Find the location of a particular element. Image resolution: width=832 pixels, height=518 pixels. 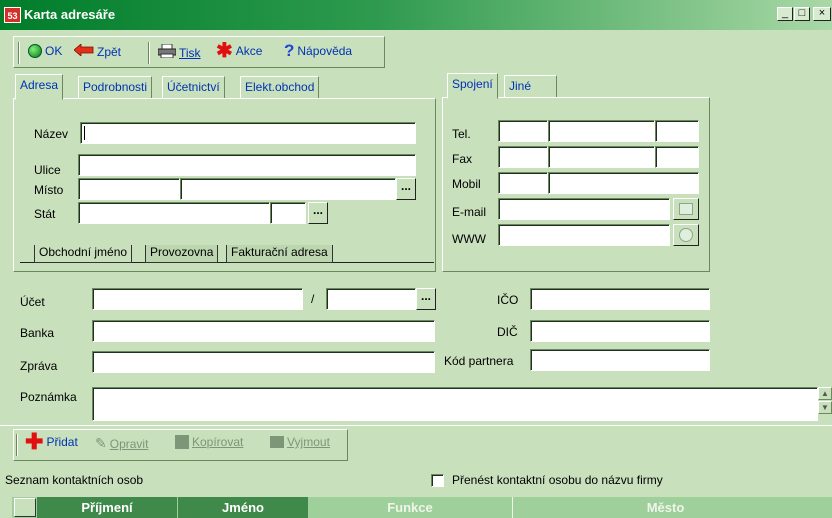

plus-icon: ✚ is located at coordinates (34, 441).